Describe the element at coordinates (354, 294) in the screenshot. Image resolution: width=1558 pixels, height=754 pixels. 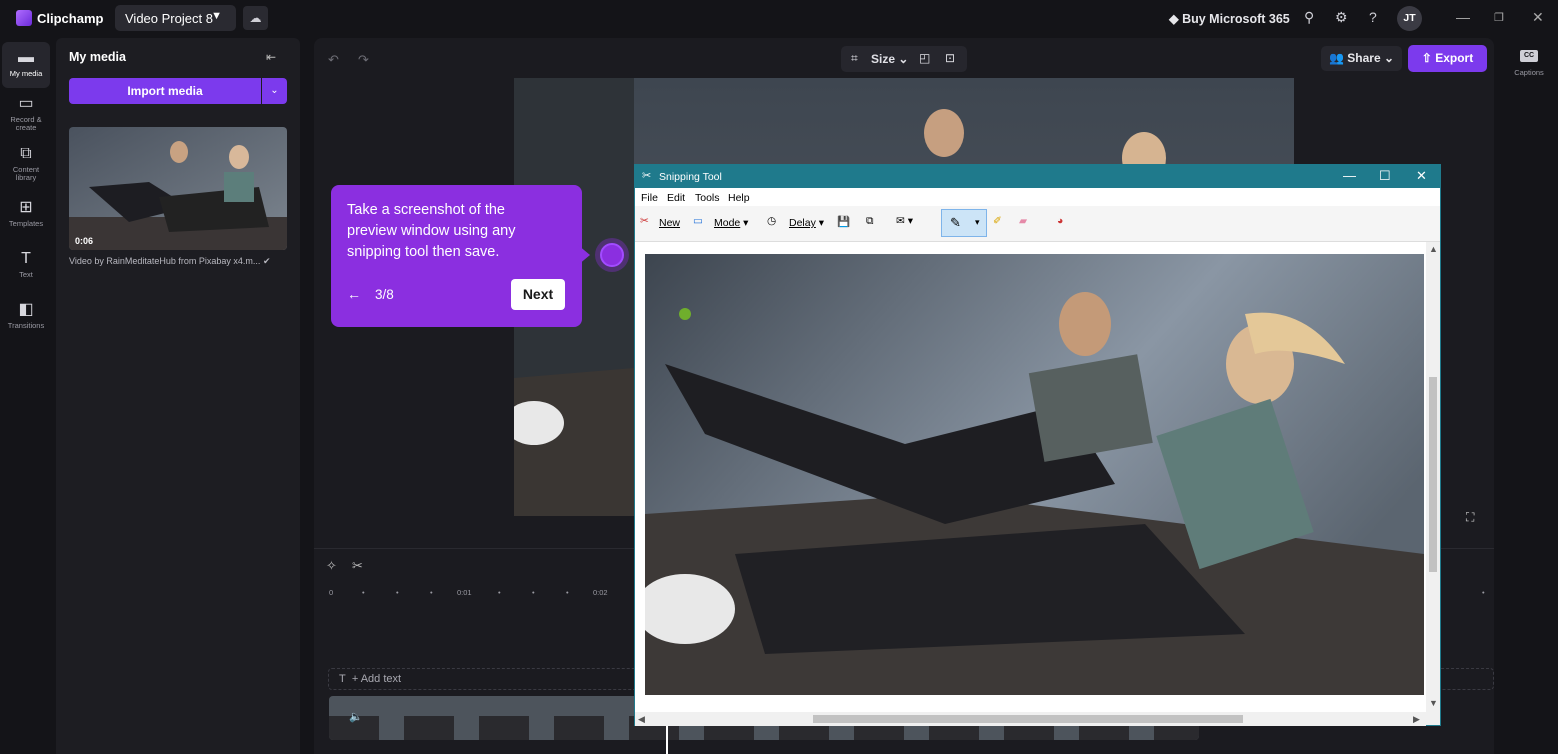
I see `back-arrow-icon: ←` at that location.